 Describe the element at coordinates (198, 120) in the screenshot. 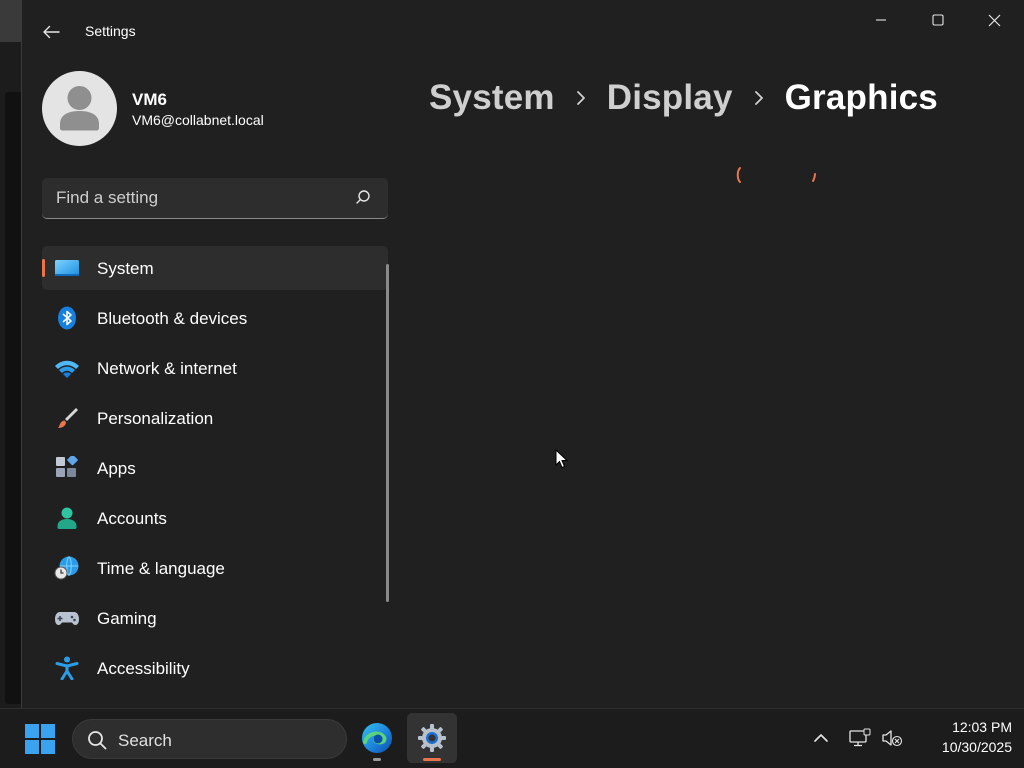

I see `account-email: VM6@collabnet.local` at that location.